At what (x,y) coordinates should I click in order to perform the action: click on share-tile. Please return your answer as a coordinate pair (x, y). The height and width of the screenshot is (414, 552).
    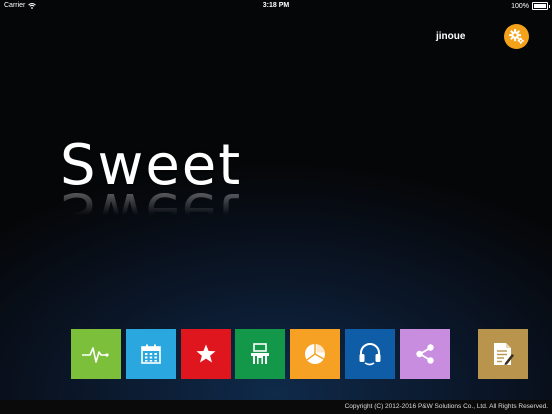
    Looking at the image, I should click on (425, 354).